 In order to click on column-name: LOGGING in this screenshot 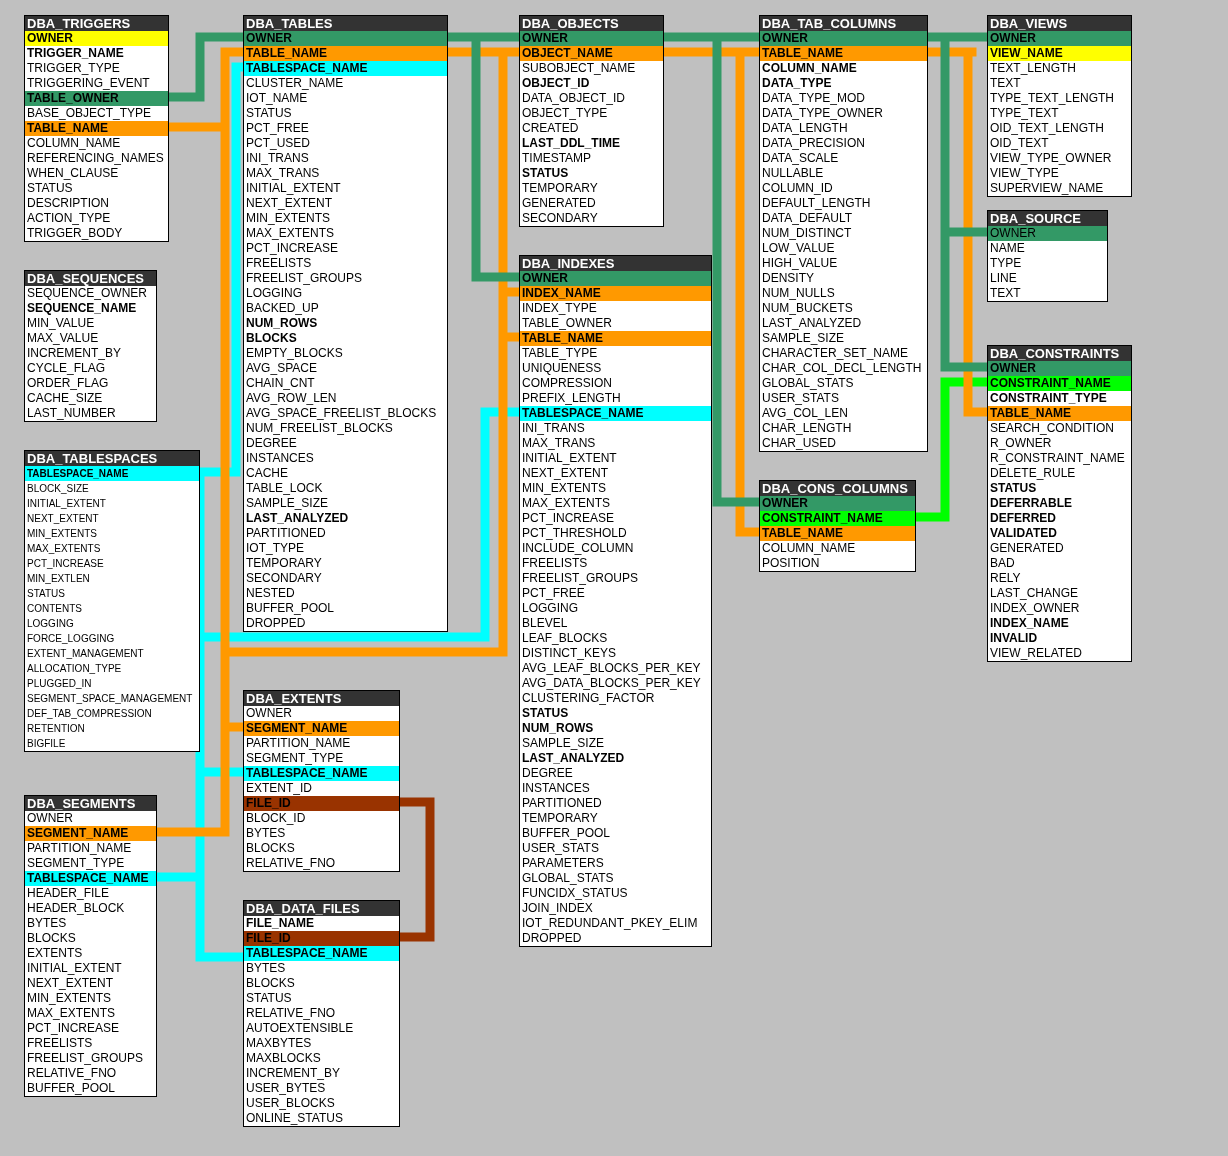, I will do `click(274, 293)`.